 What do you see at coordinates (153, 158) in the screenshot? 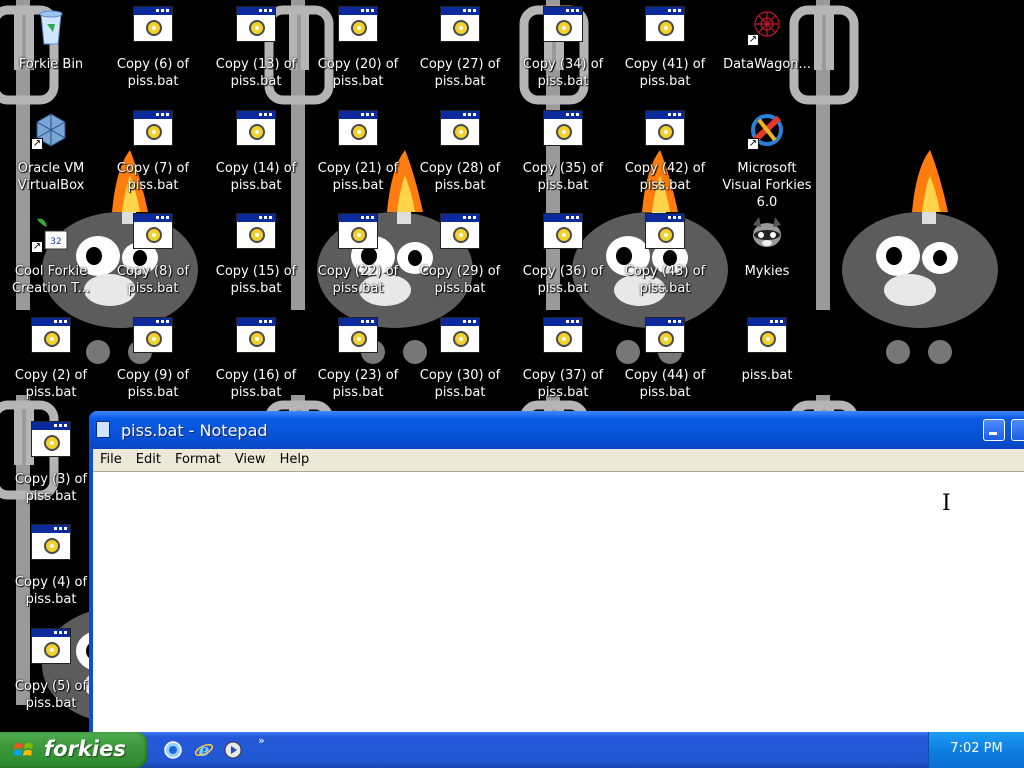
I see `desktop-icon-copy-7-of-piss-bat: Copy (7) of piss.bat` at bounding box center [153, 158].